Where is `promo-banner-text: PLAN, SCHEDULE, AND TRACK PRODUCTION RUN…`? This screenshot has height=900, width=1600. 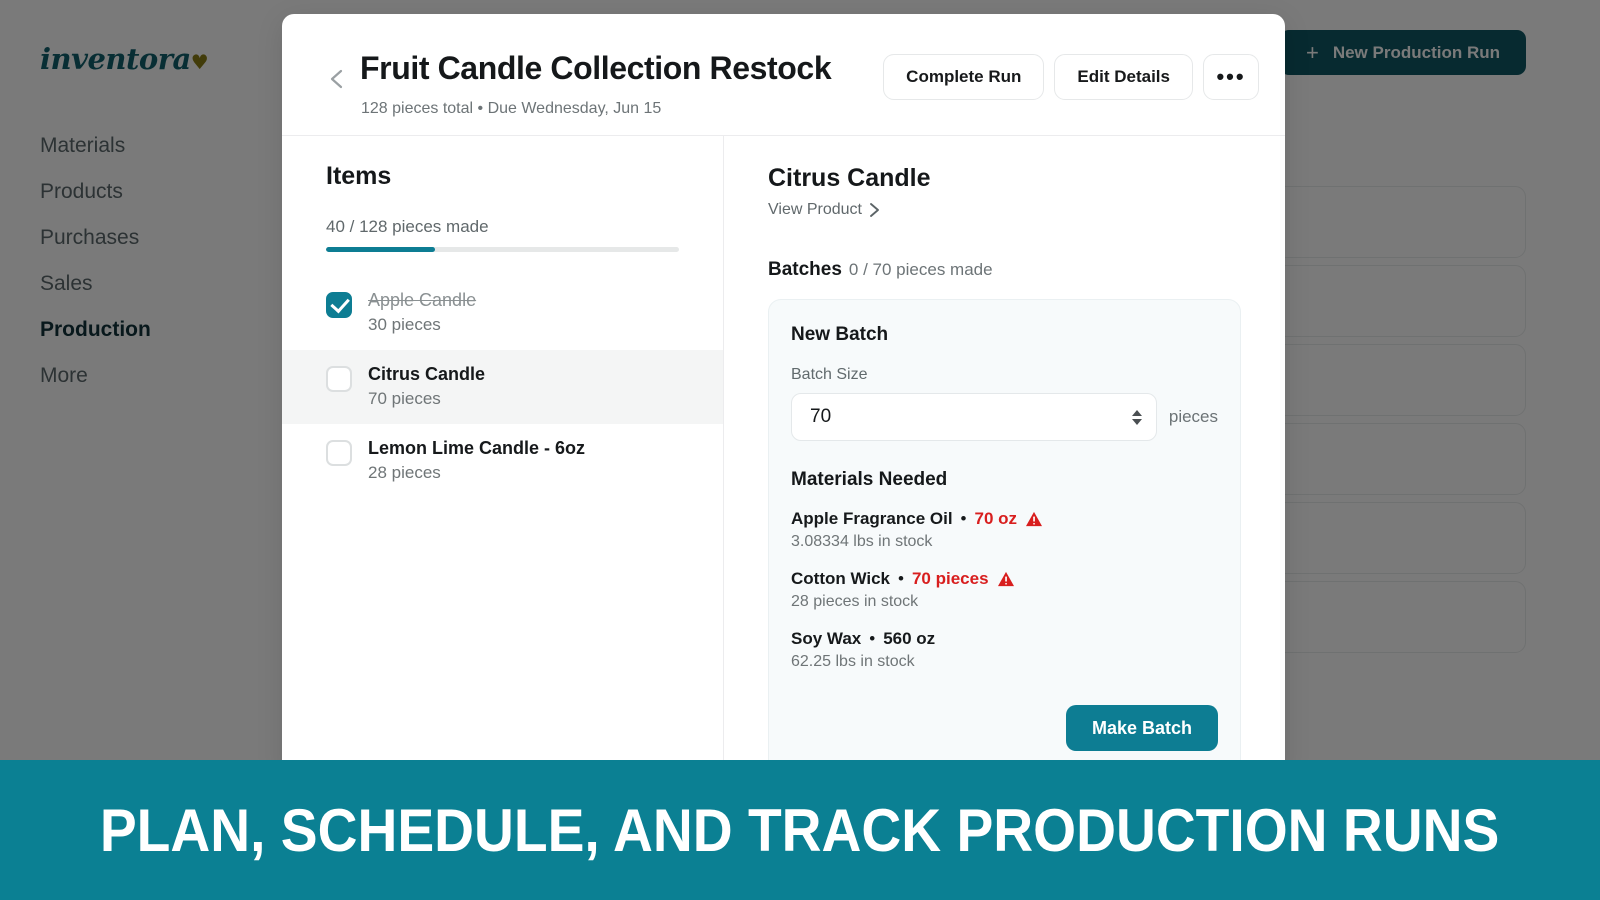 promo-banner-text: PLAN, SCHEDULE, AND TRACK PRODUCTION RUN… is located at coordinates (800, 830).